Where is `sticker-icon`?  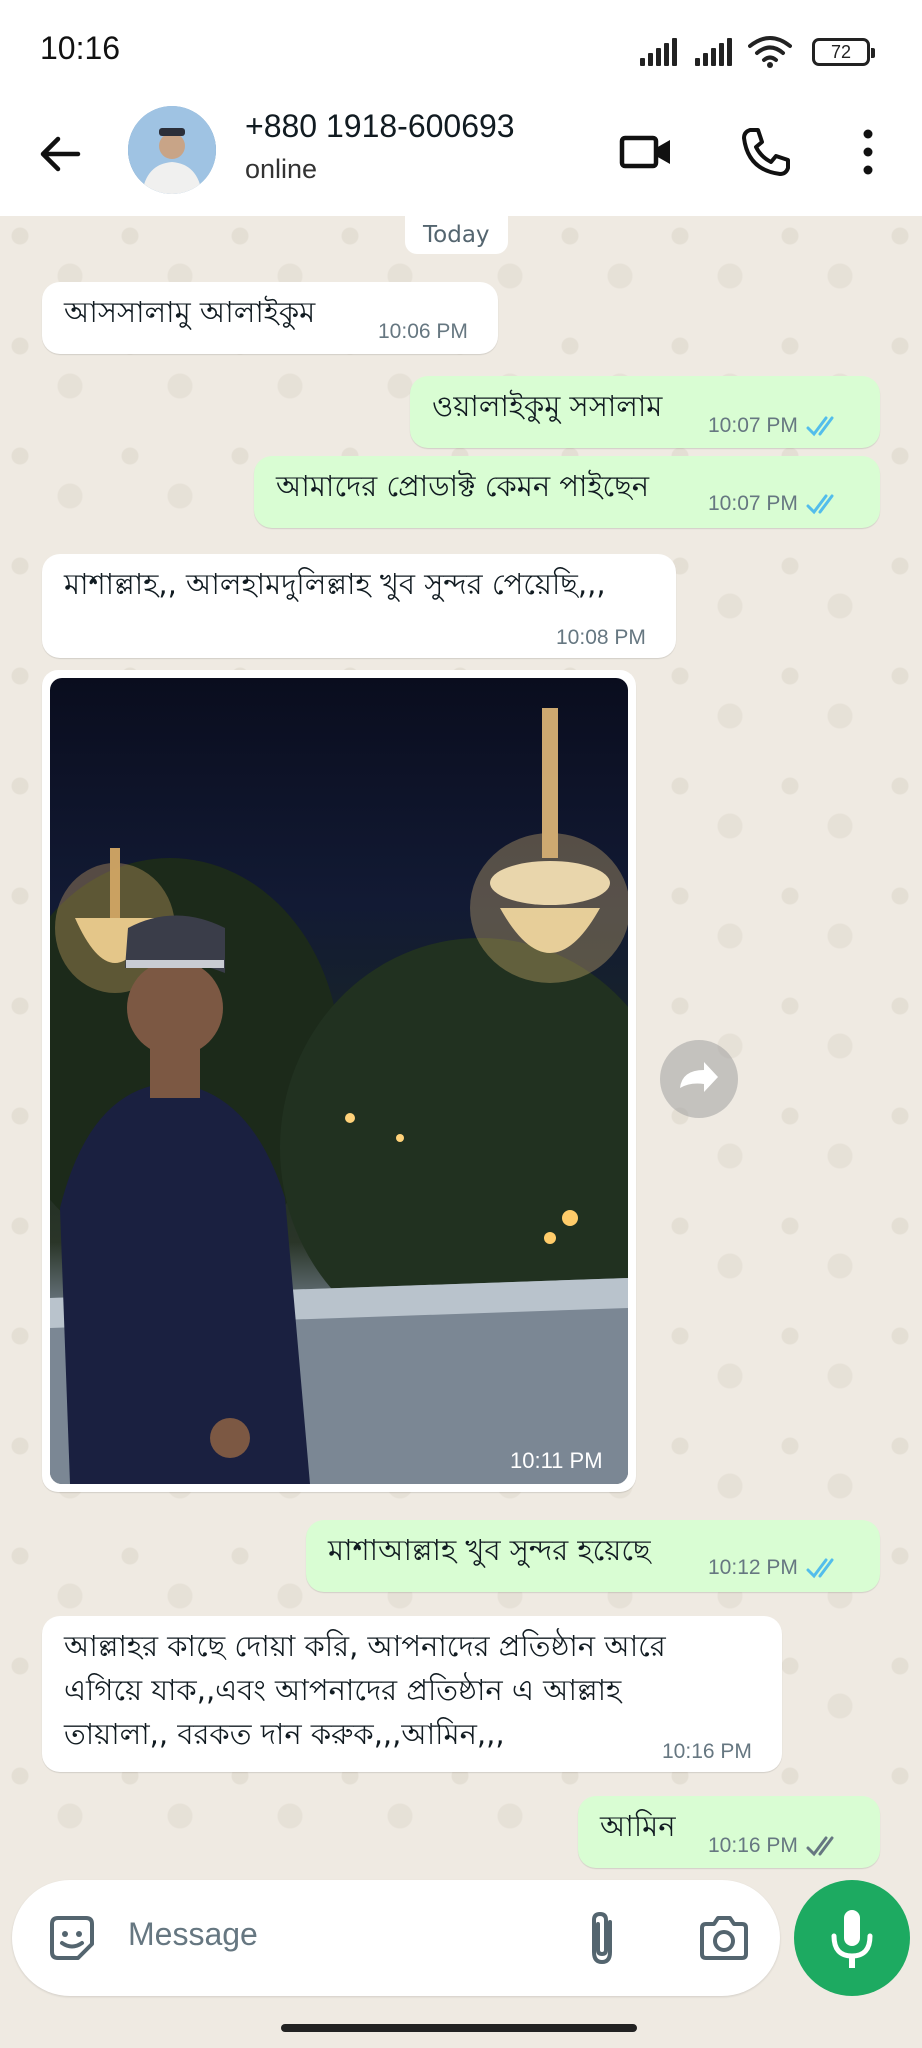
sticker-icon is located at coordinates (72, 1938).